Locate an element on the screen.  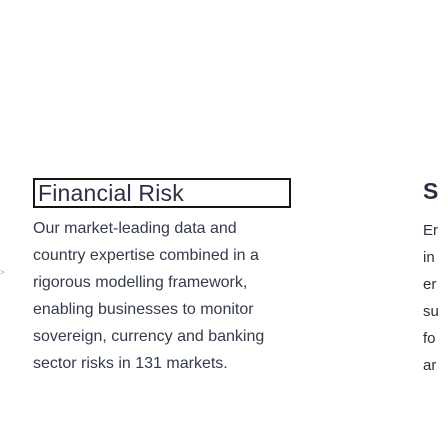
right-line-fragment: ar is located at coordinates (430, 365).